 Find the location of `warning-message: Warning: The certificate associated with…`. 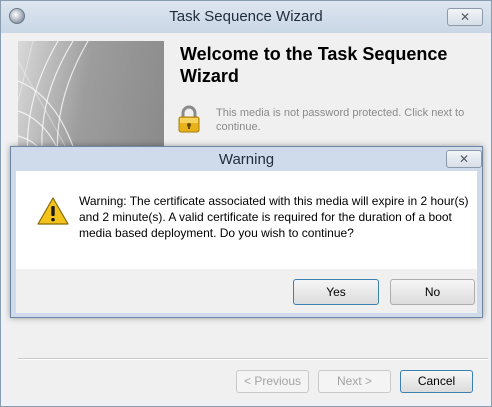

warning-message: Warning: The certificate associated with… is located at coordinates (274, 217).